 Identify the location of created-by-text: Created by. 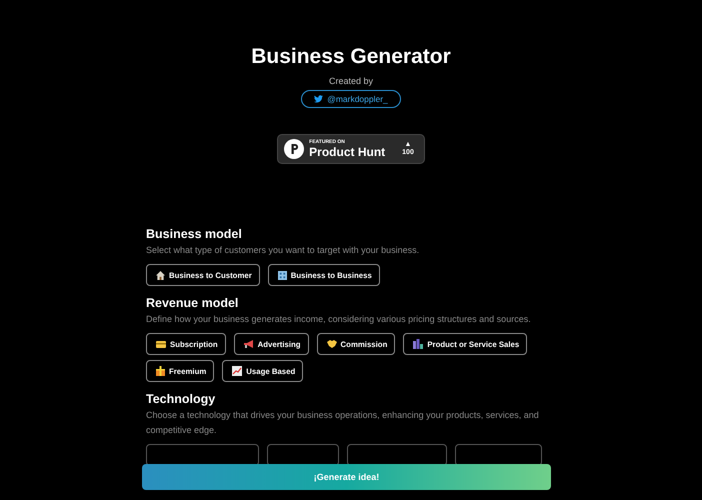
(351, 81).